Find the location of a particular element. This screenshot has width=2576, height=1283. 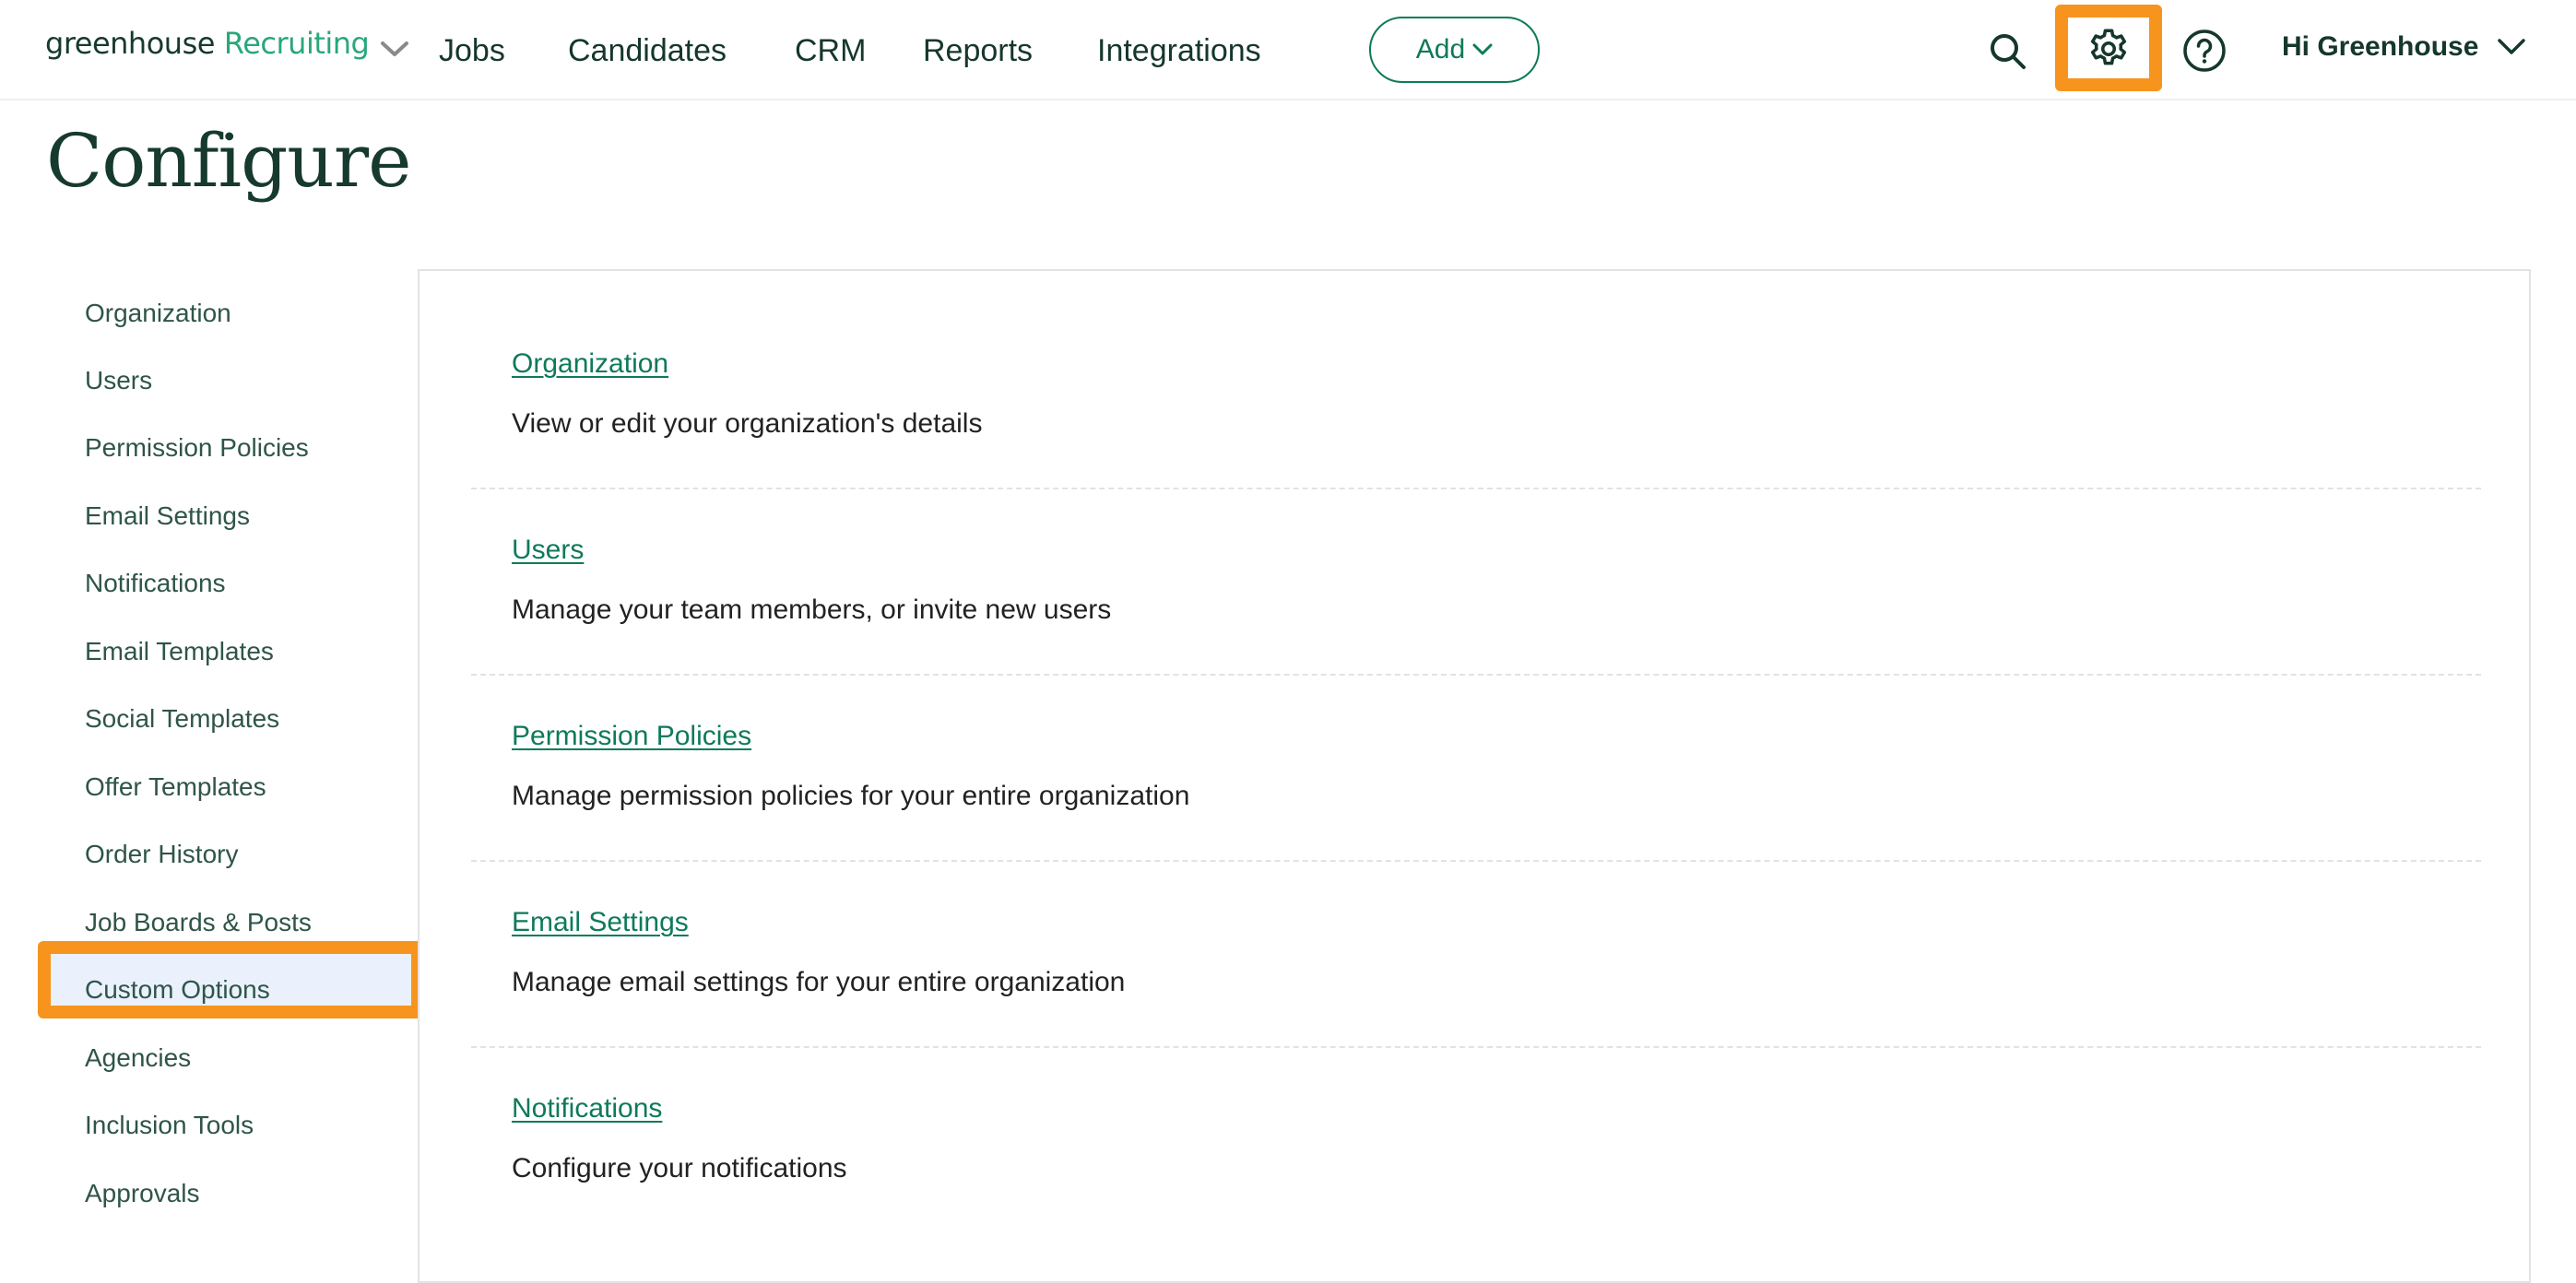

nav-crm: CRM is located at coordinates (830, 51).